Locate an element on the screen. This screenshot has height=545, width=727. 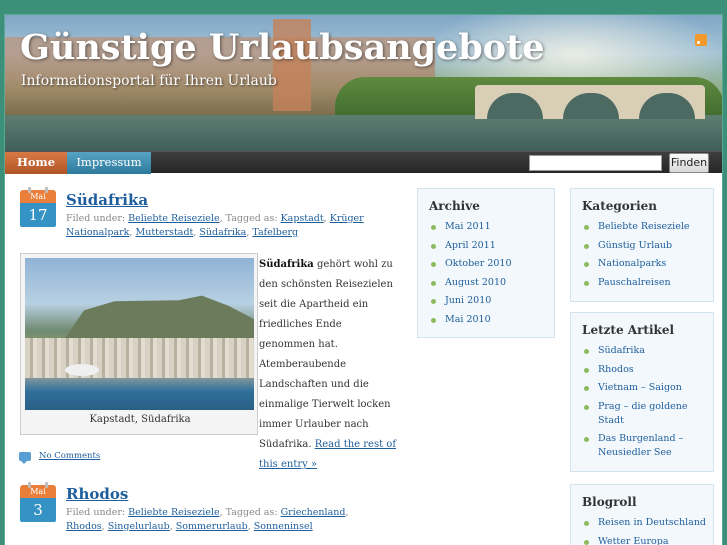
tag-link: Rhodos is located at coordinates (84, 526).